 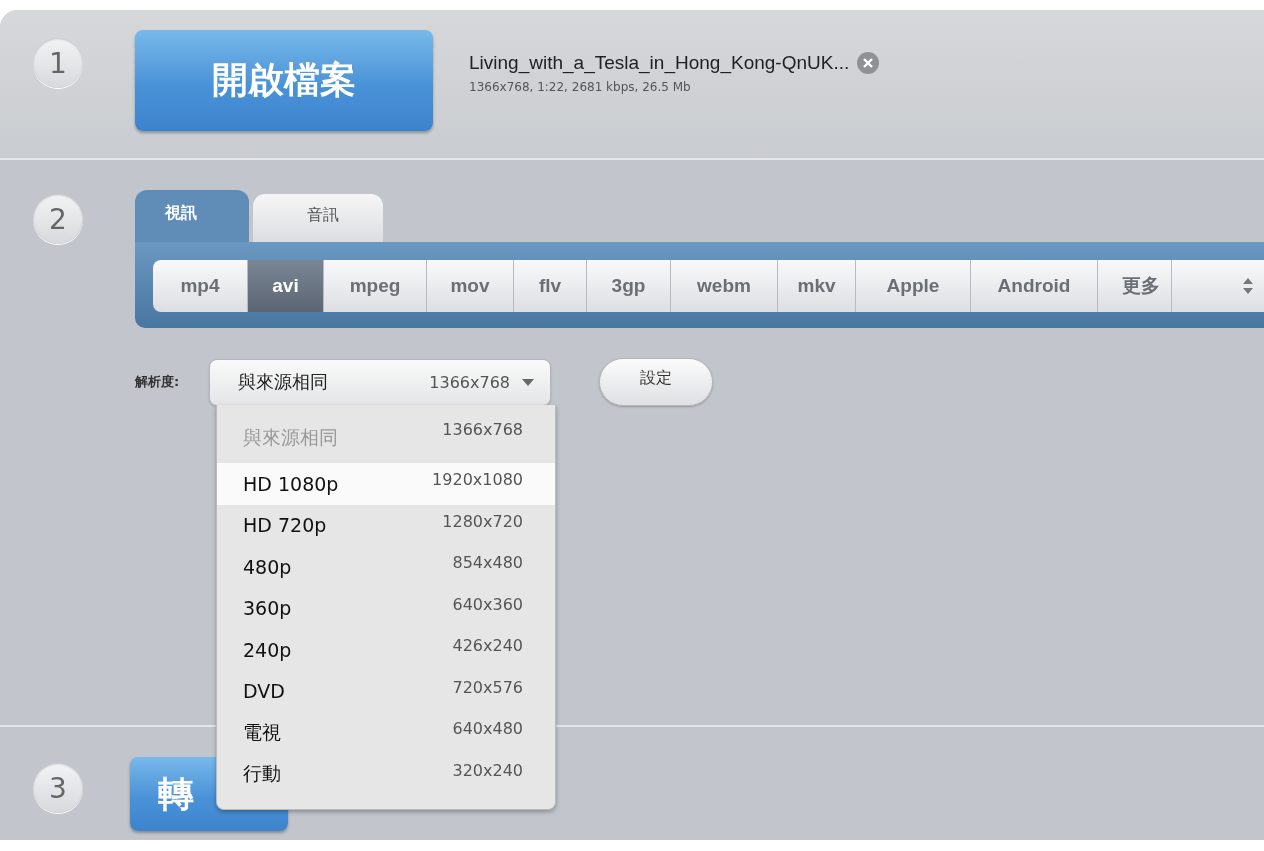 What do you see at coordinates (386, 525) in the screenshot?
I see `resolution-option: HD 720p 1280x720` at bounding box center [386, 525].